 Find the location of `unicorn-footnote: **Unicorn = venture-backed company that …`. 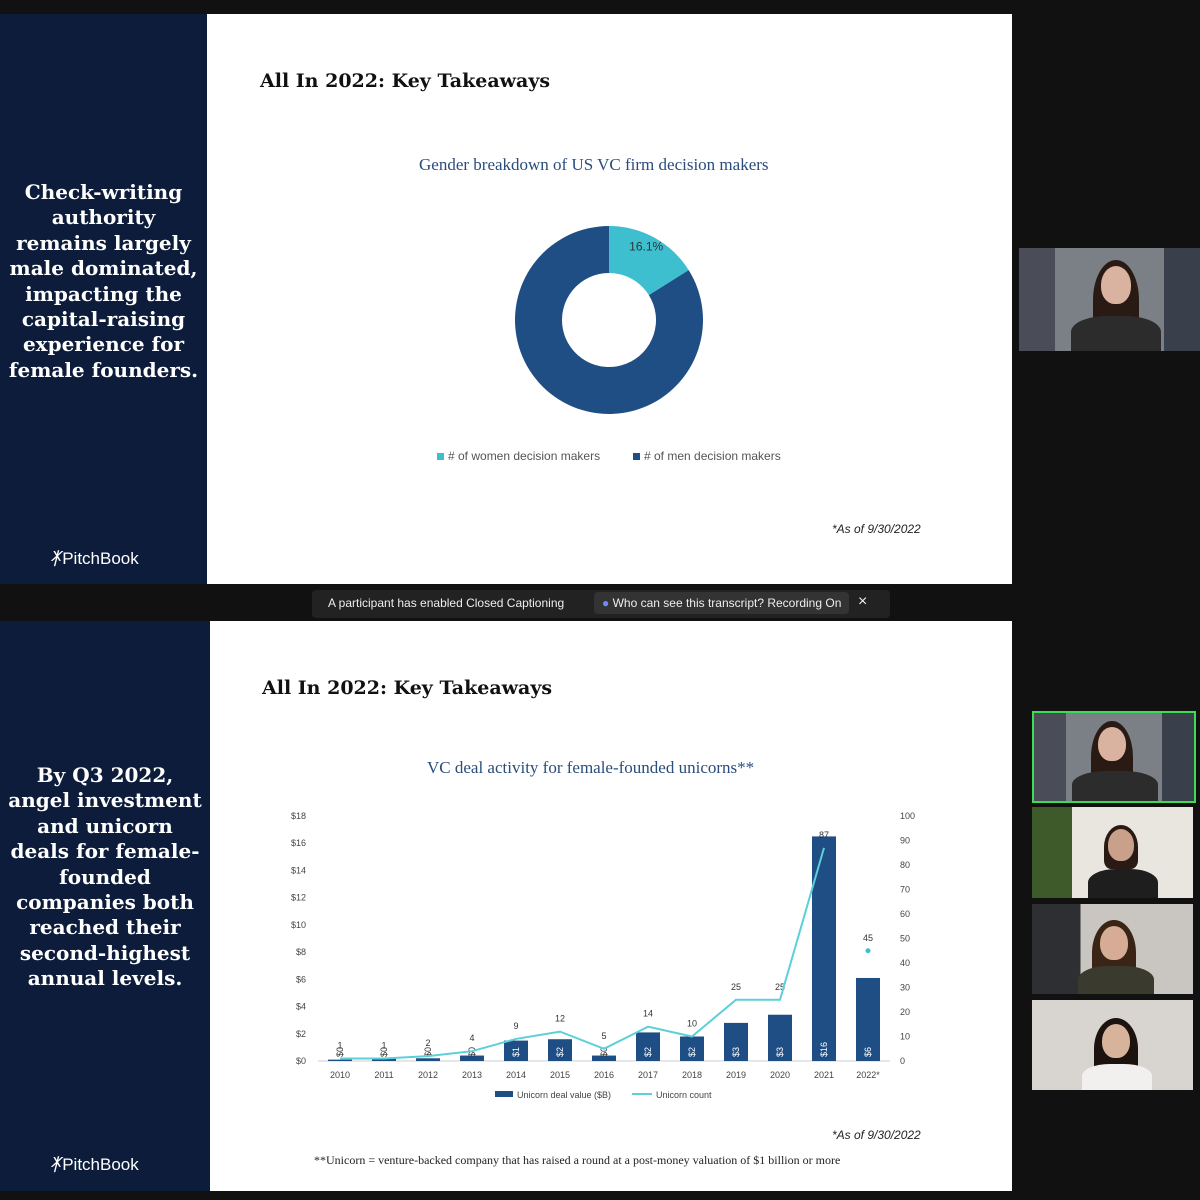

unicorn-footnote: **Unicorn = venture-backed company that … is located at coordinates (577, 1160).